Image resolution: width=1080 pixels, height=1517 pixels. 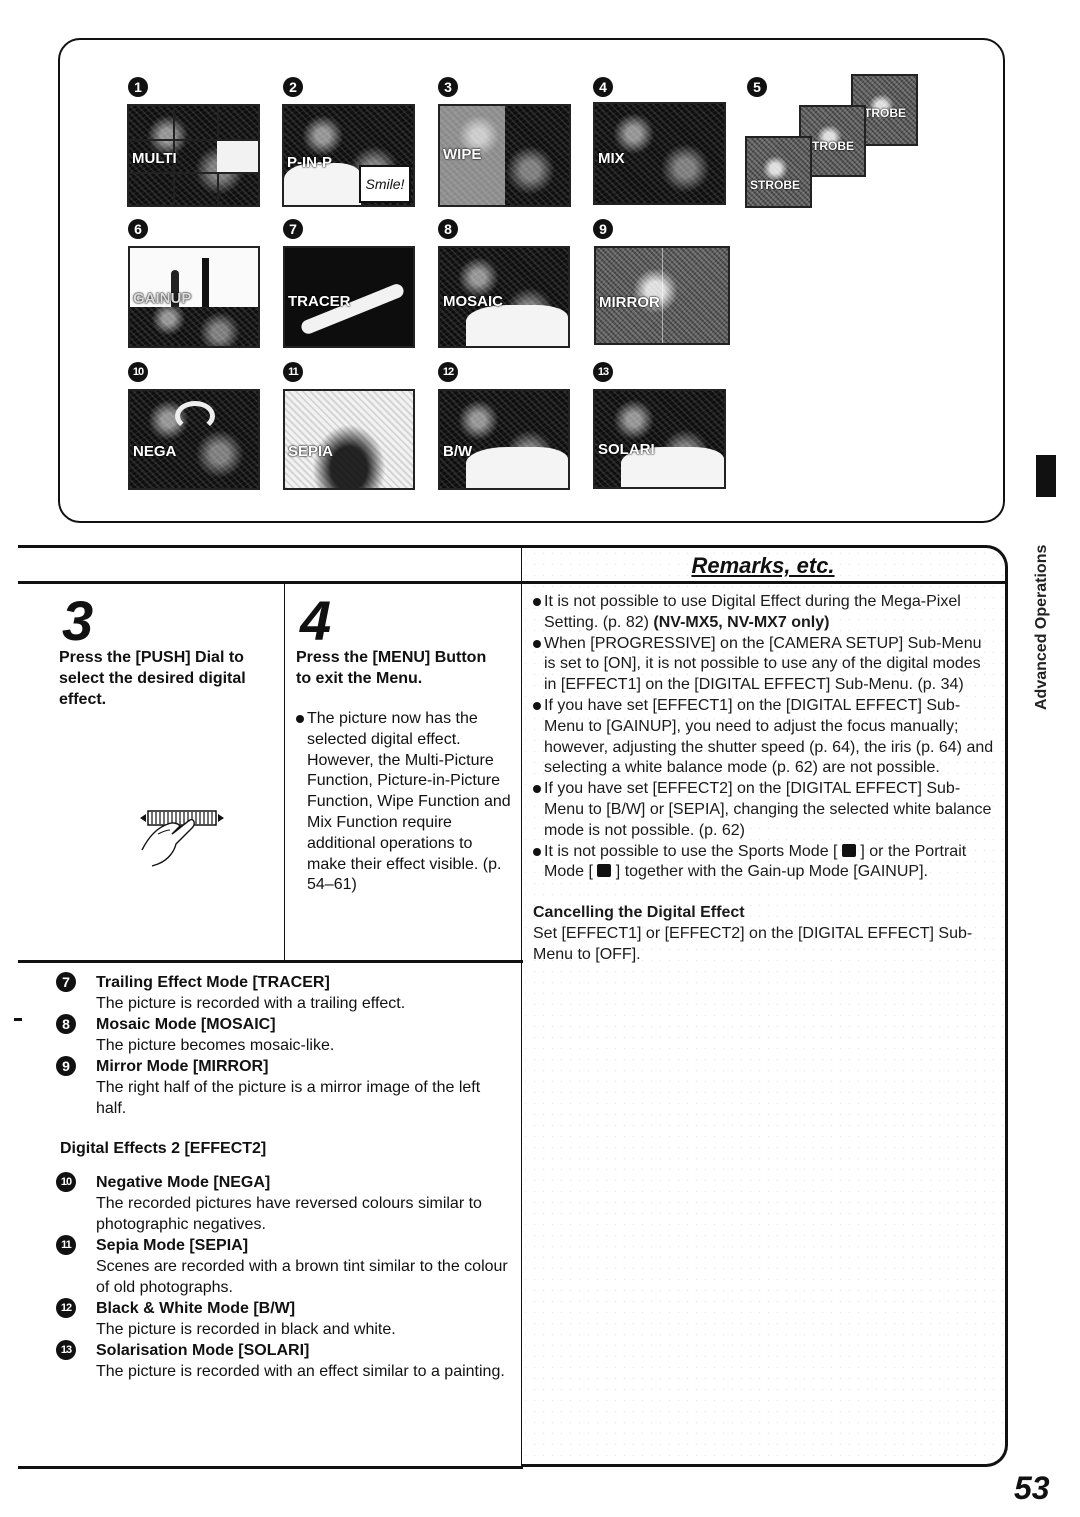 I want to click on mode-title: Mosaic Mode [MOSAIC], so click(x=186, y=1024).